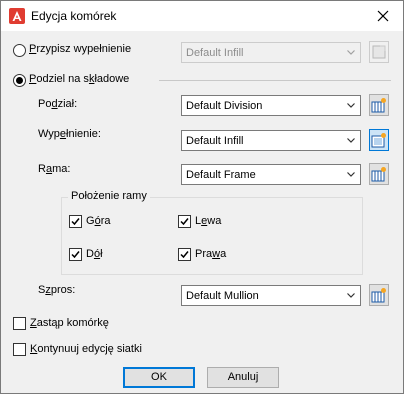 The width and height of the screenshot is (404, 394). I want to click on division-style-button, so click(379, 105).